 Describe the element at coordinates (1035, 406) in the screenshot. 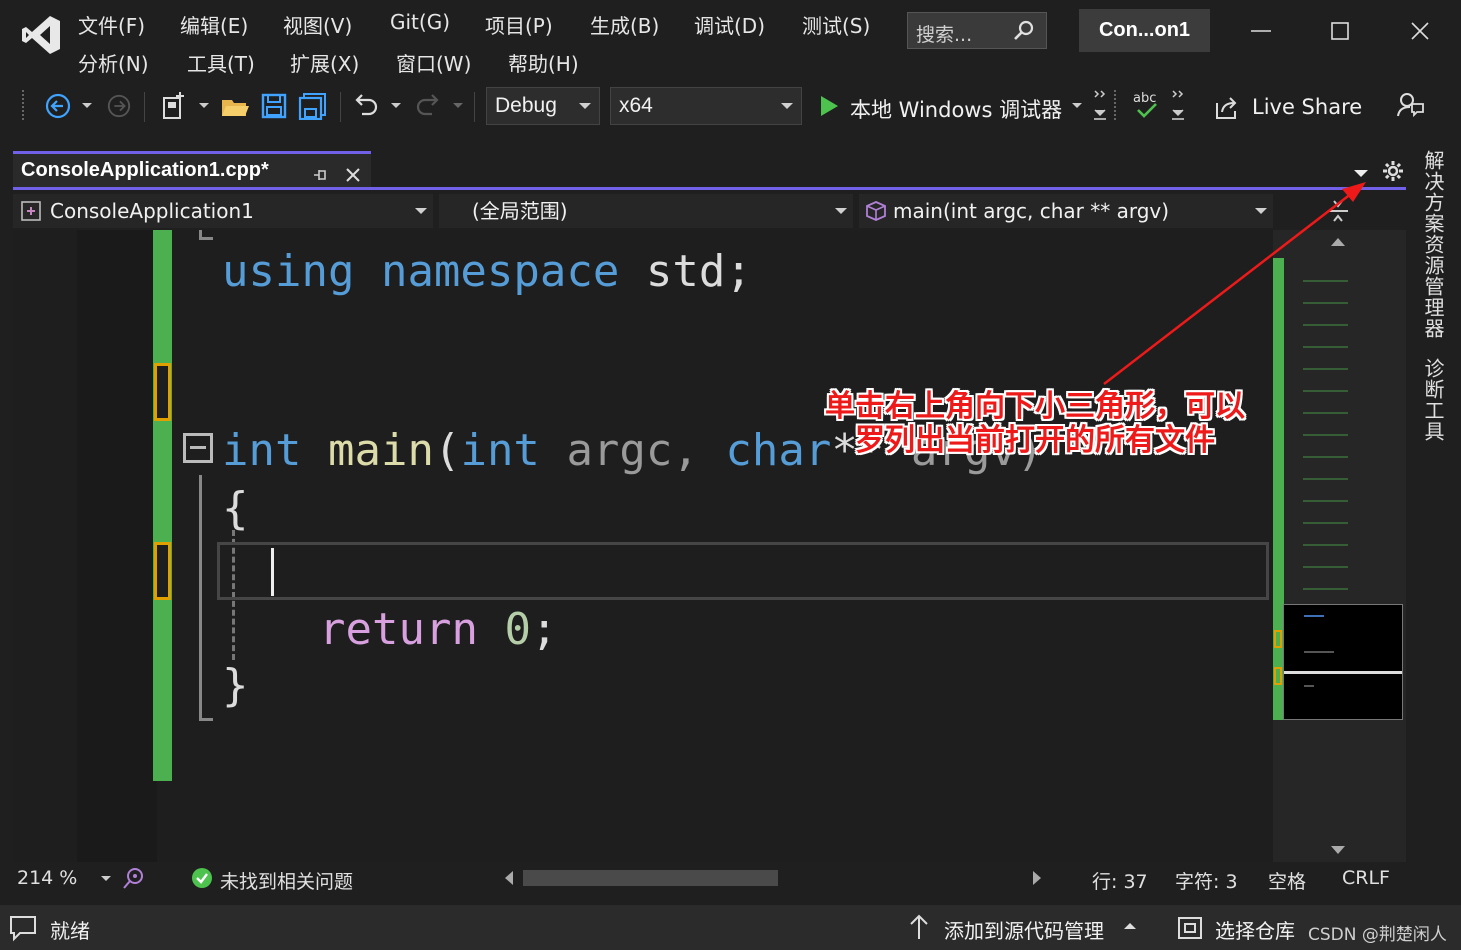

I see `annotation-line-1: 单击右上角向下小三角形，可以` at that location.